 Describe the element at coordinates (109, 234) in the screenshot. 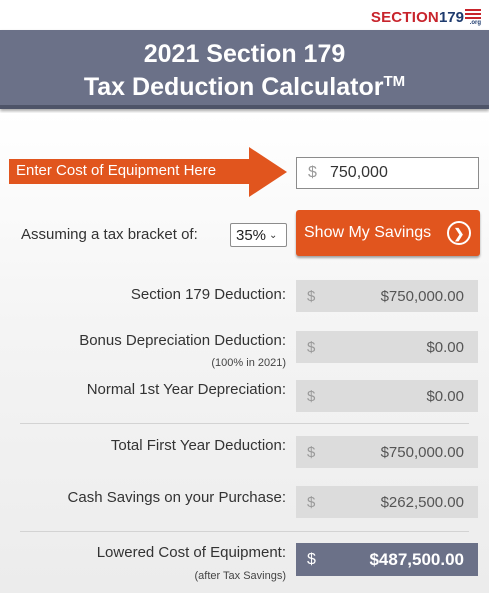

I see `tax-bracket-label: Assuming a tax bracket of:` at that location.